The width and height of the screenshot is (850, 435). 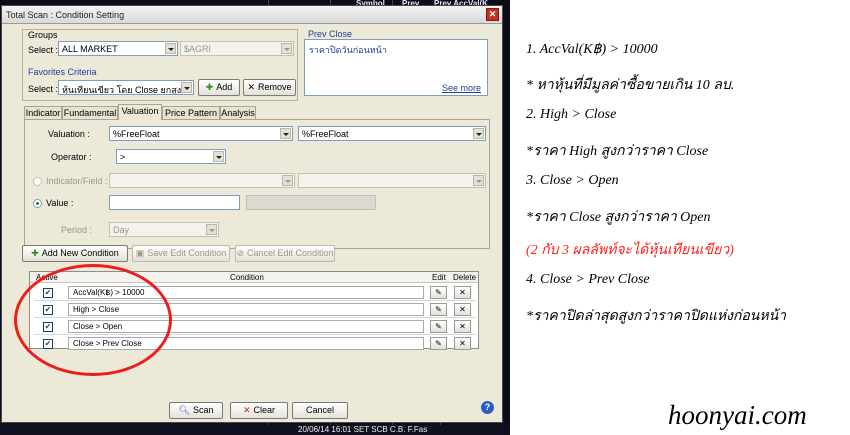 What do you see at coordinates (461, 88) in the screenshot?
I see `see-more-link: See more` at bounding box center [461, 88].